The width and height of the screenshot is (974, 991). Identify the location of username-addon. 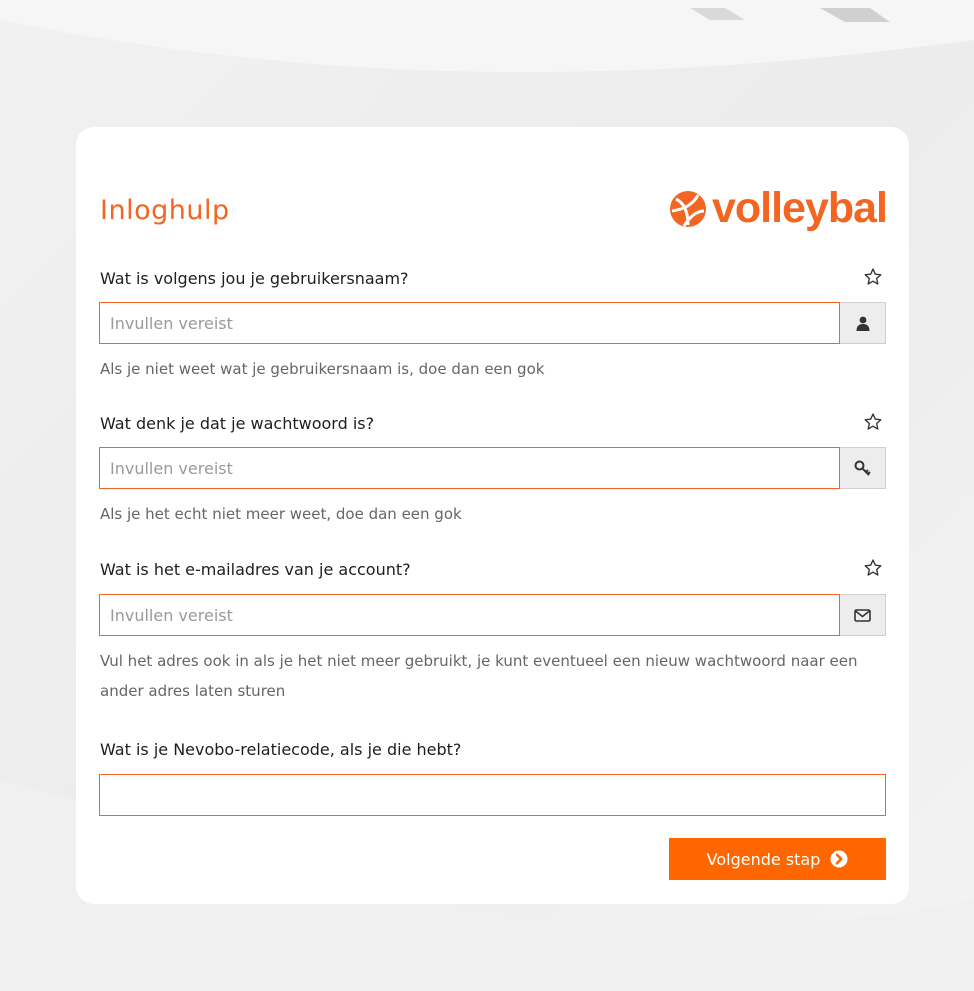
(863, 323).